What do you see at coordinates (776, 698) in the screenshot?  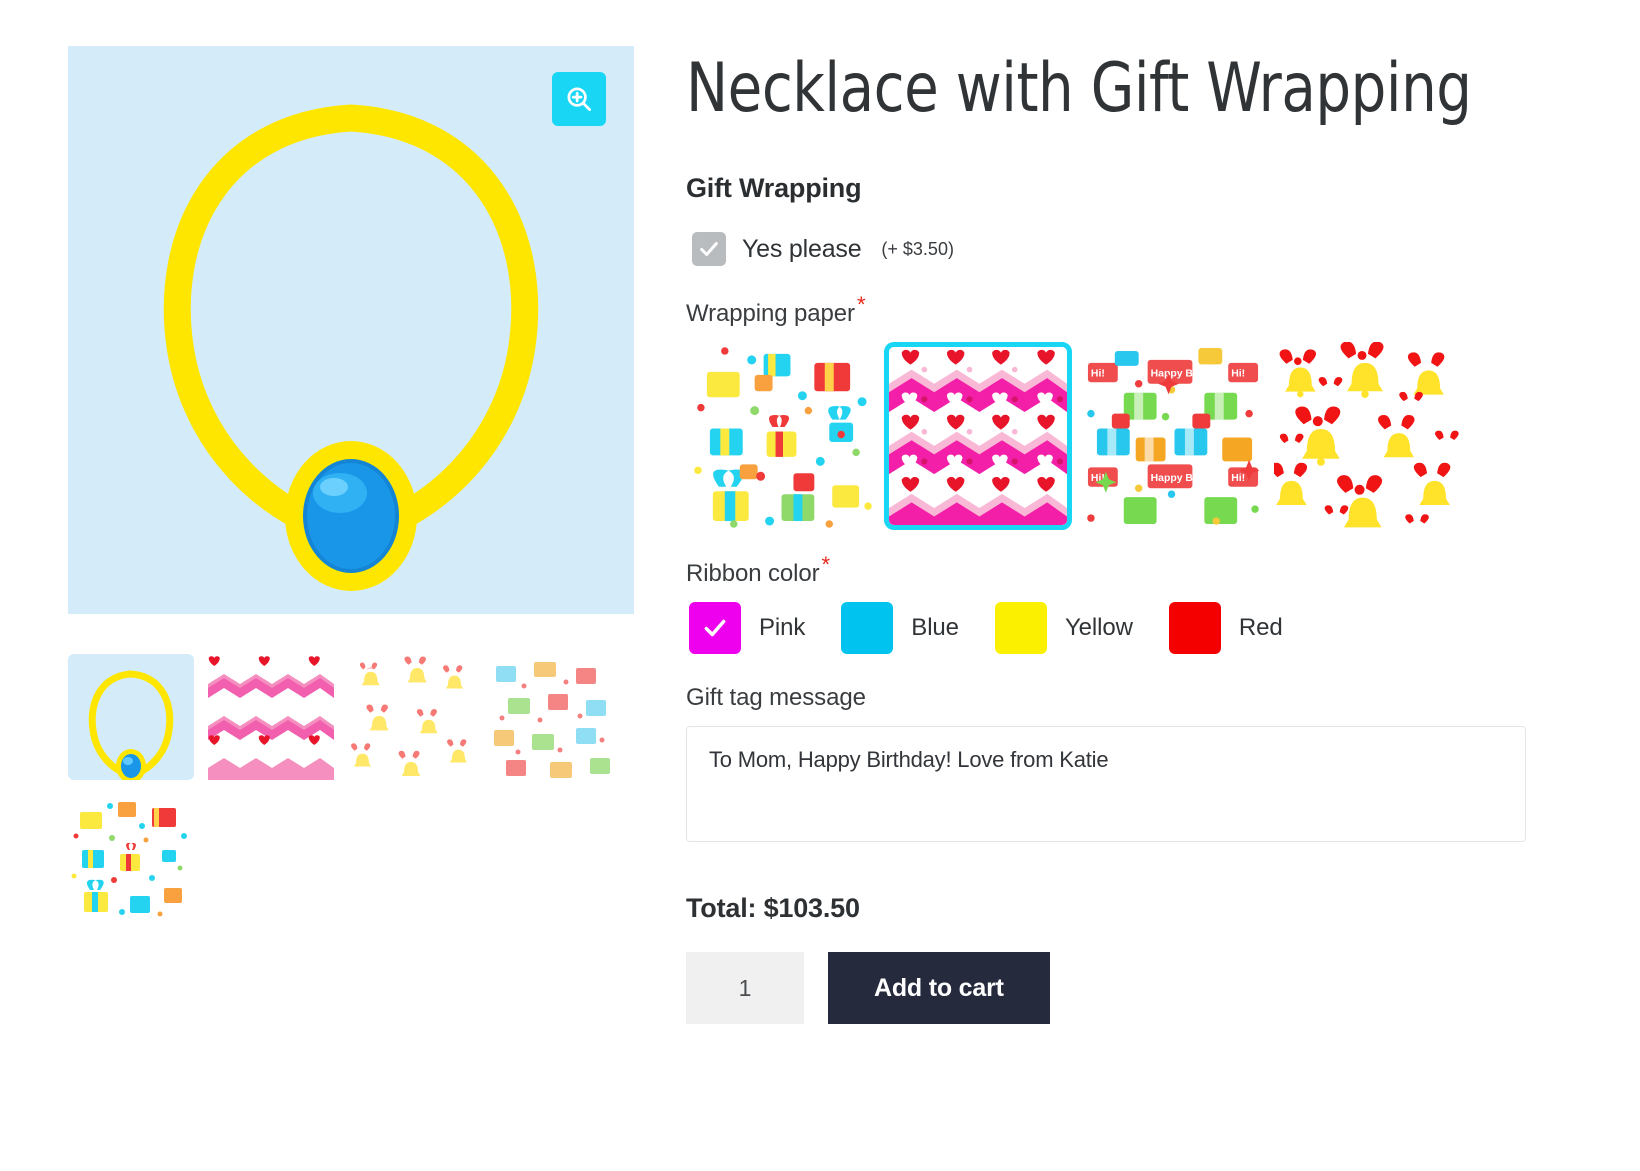 I see `gift-tag-label: Gift tag message` at bounding box center [776, 698].